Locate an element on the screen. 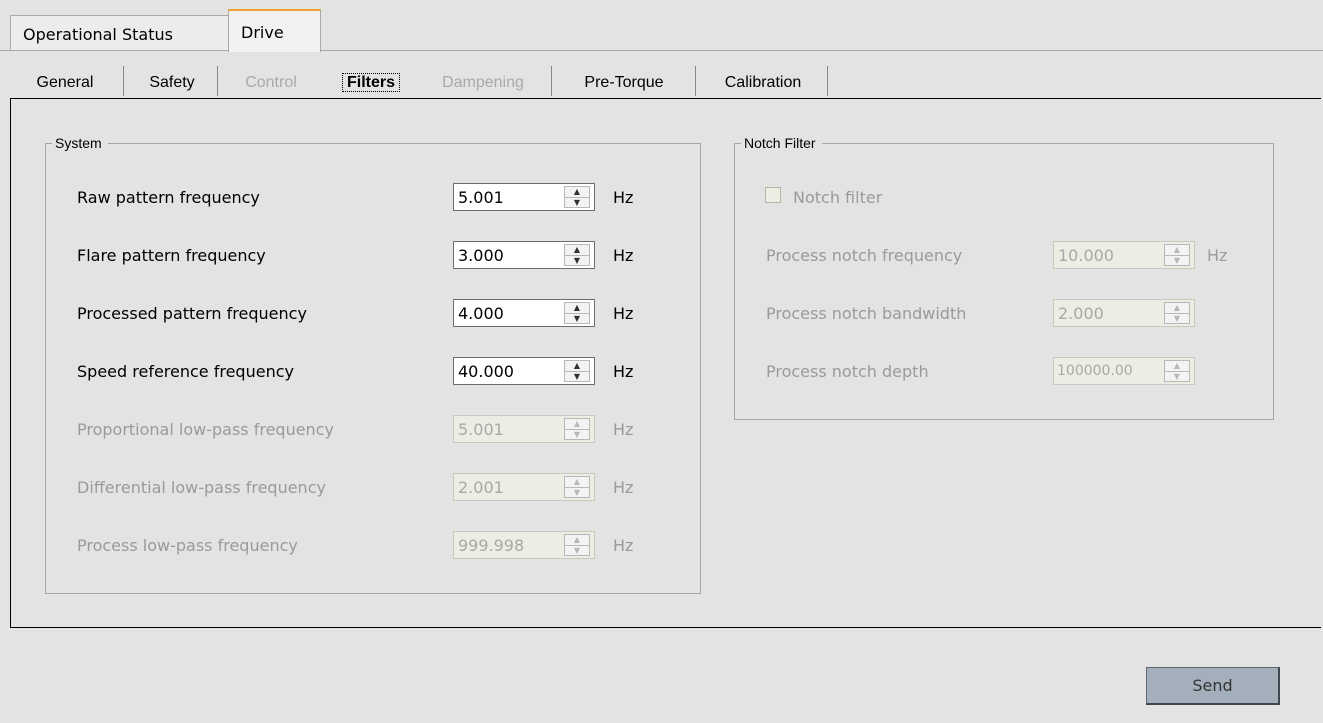 The height and width of the screenshot is (723, 1323). process-notch-frequency-row: Process notch frequency ▲ ▼ Hz is located at coordinates (1011, 255).